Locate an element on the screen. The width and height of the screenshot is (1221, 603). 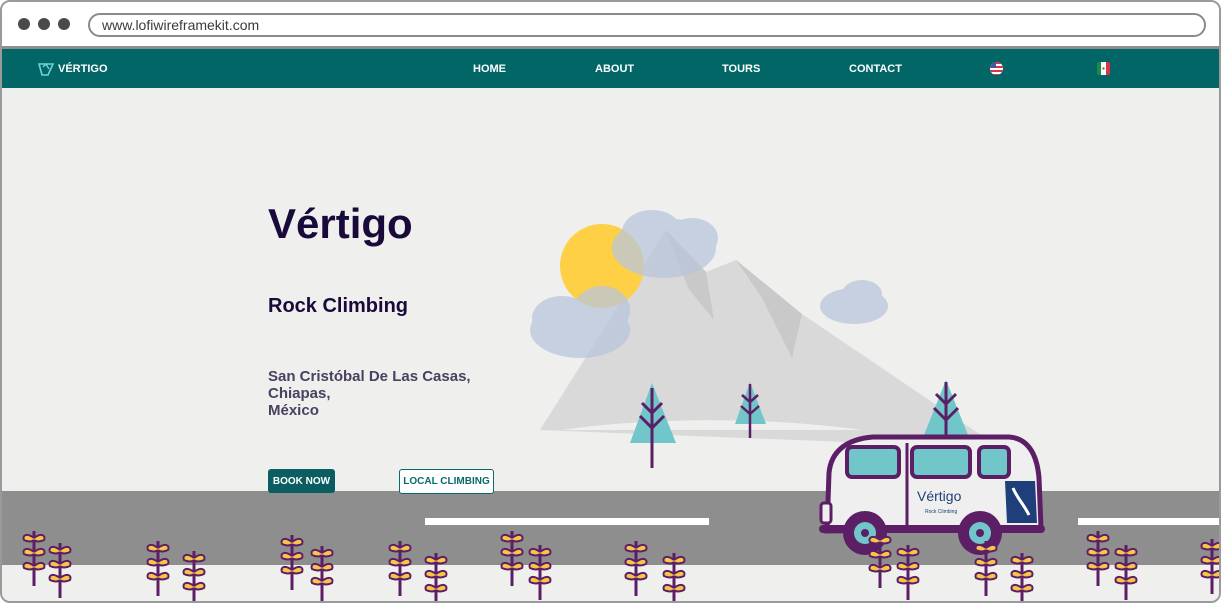
window-maximize-dot is located at coordinates (64, 24).